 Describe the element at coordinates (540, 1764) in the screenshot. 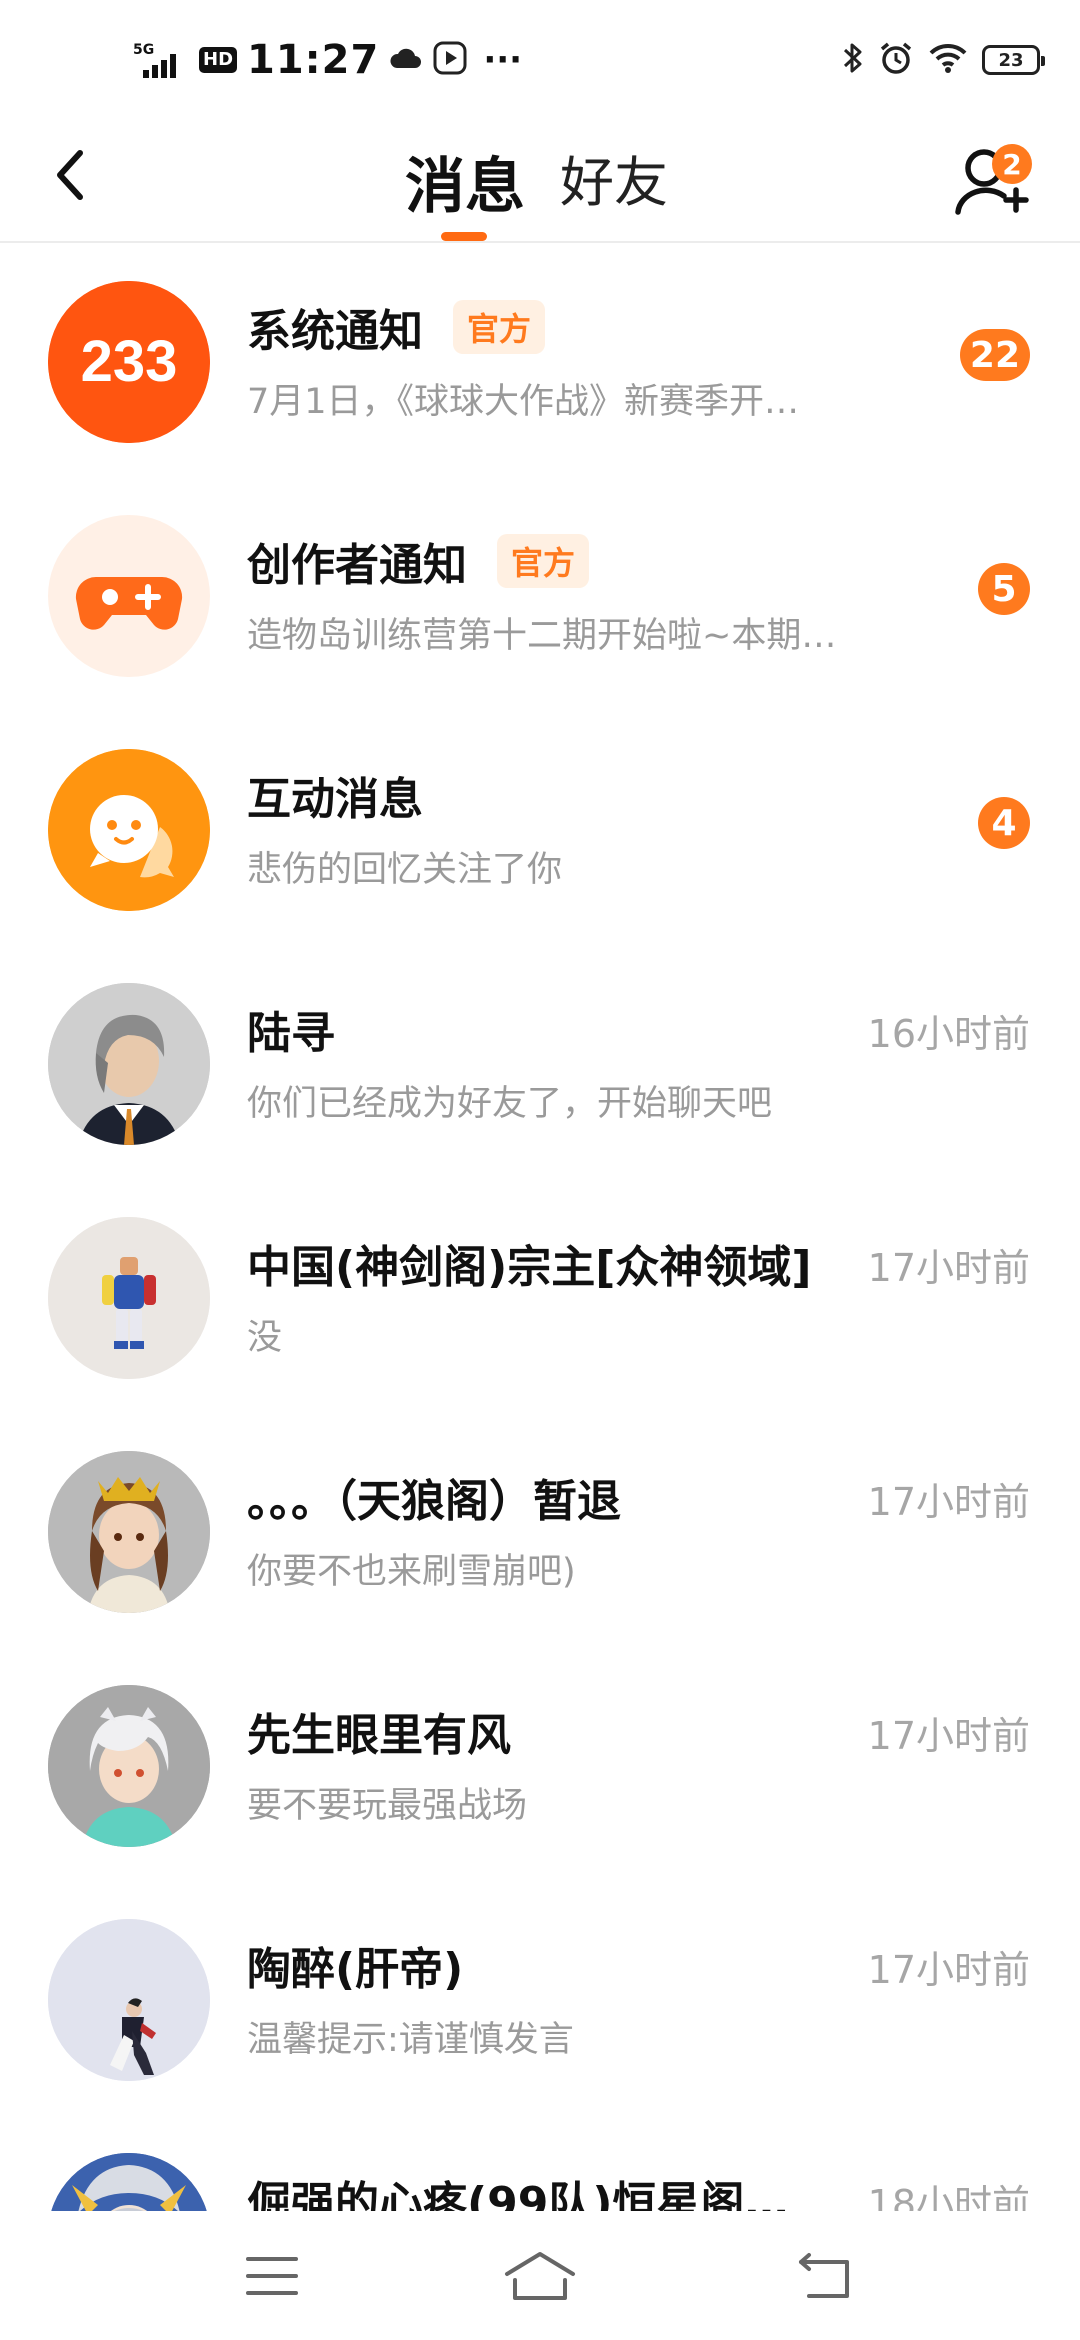

I see `list-item-conversation: 先生眼里有风 要不要玩最强战场 17小时前` at that location.